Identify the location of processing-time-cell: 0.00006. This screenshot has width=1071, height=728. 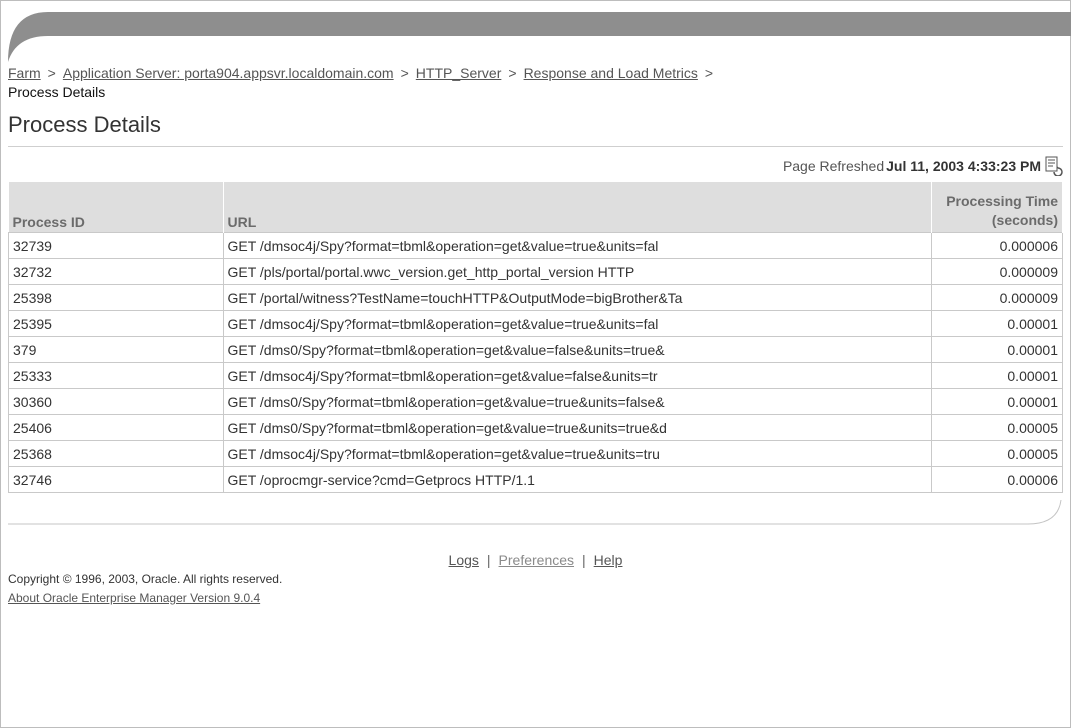
(997, 479).